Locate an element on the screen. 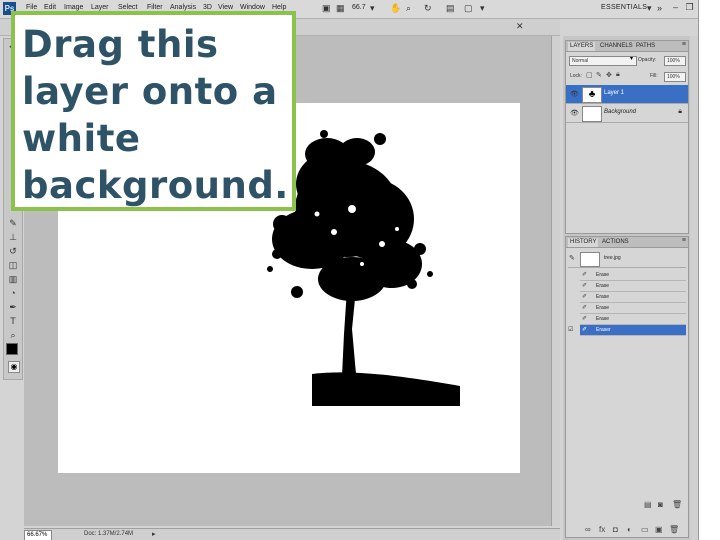  callout-text: Drag this layer onto a white background. is located at coordinates (155, 115).